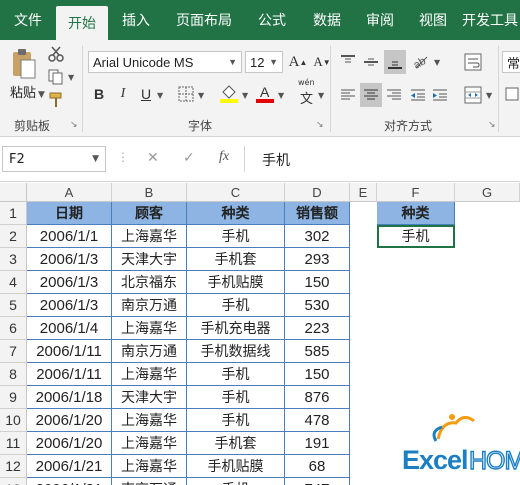 This screenshot has height=485, width=520. Describe the element at coordinates (317, 420) in the screenshot. I see `sales-cell: 478` at that location.